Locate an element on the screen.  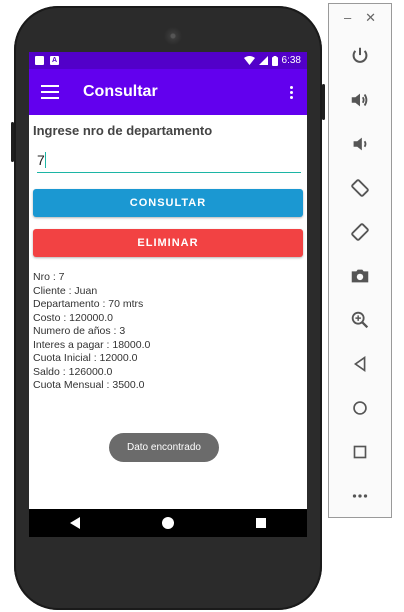
result-line: Costo : 120000.0 is located at coordinates (73, 317).